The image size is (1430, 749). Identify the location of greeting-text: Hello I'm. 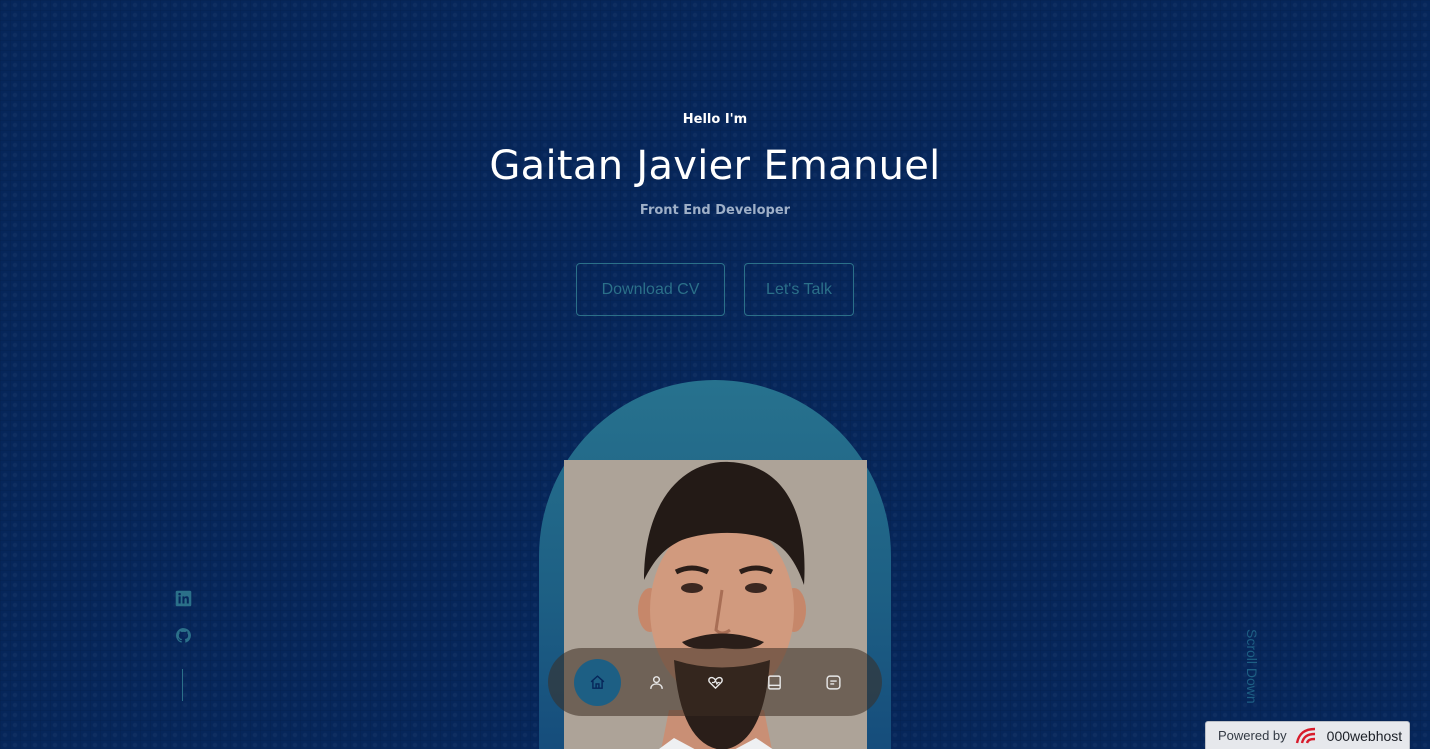
(715, 119).